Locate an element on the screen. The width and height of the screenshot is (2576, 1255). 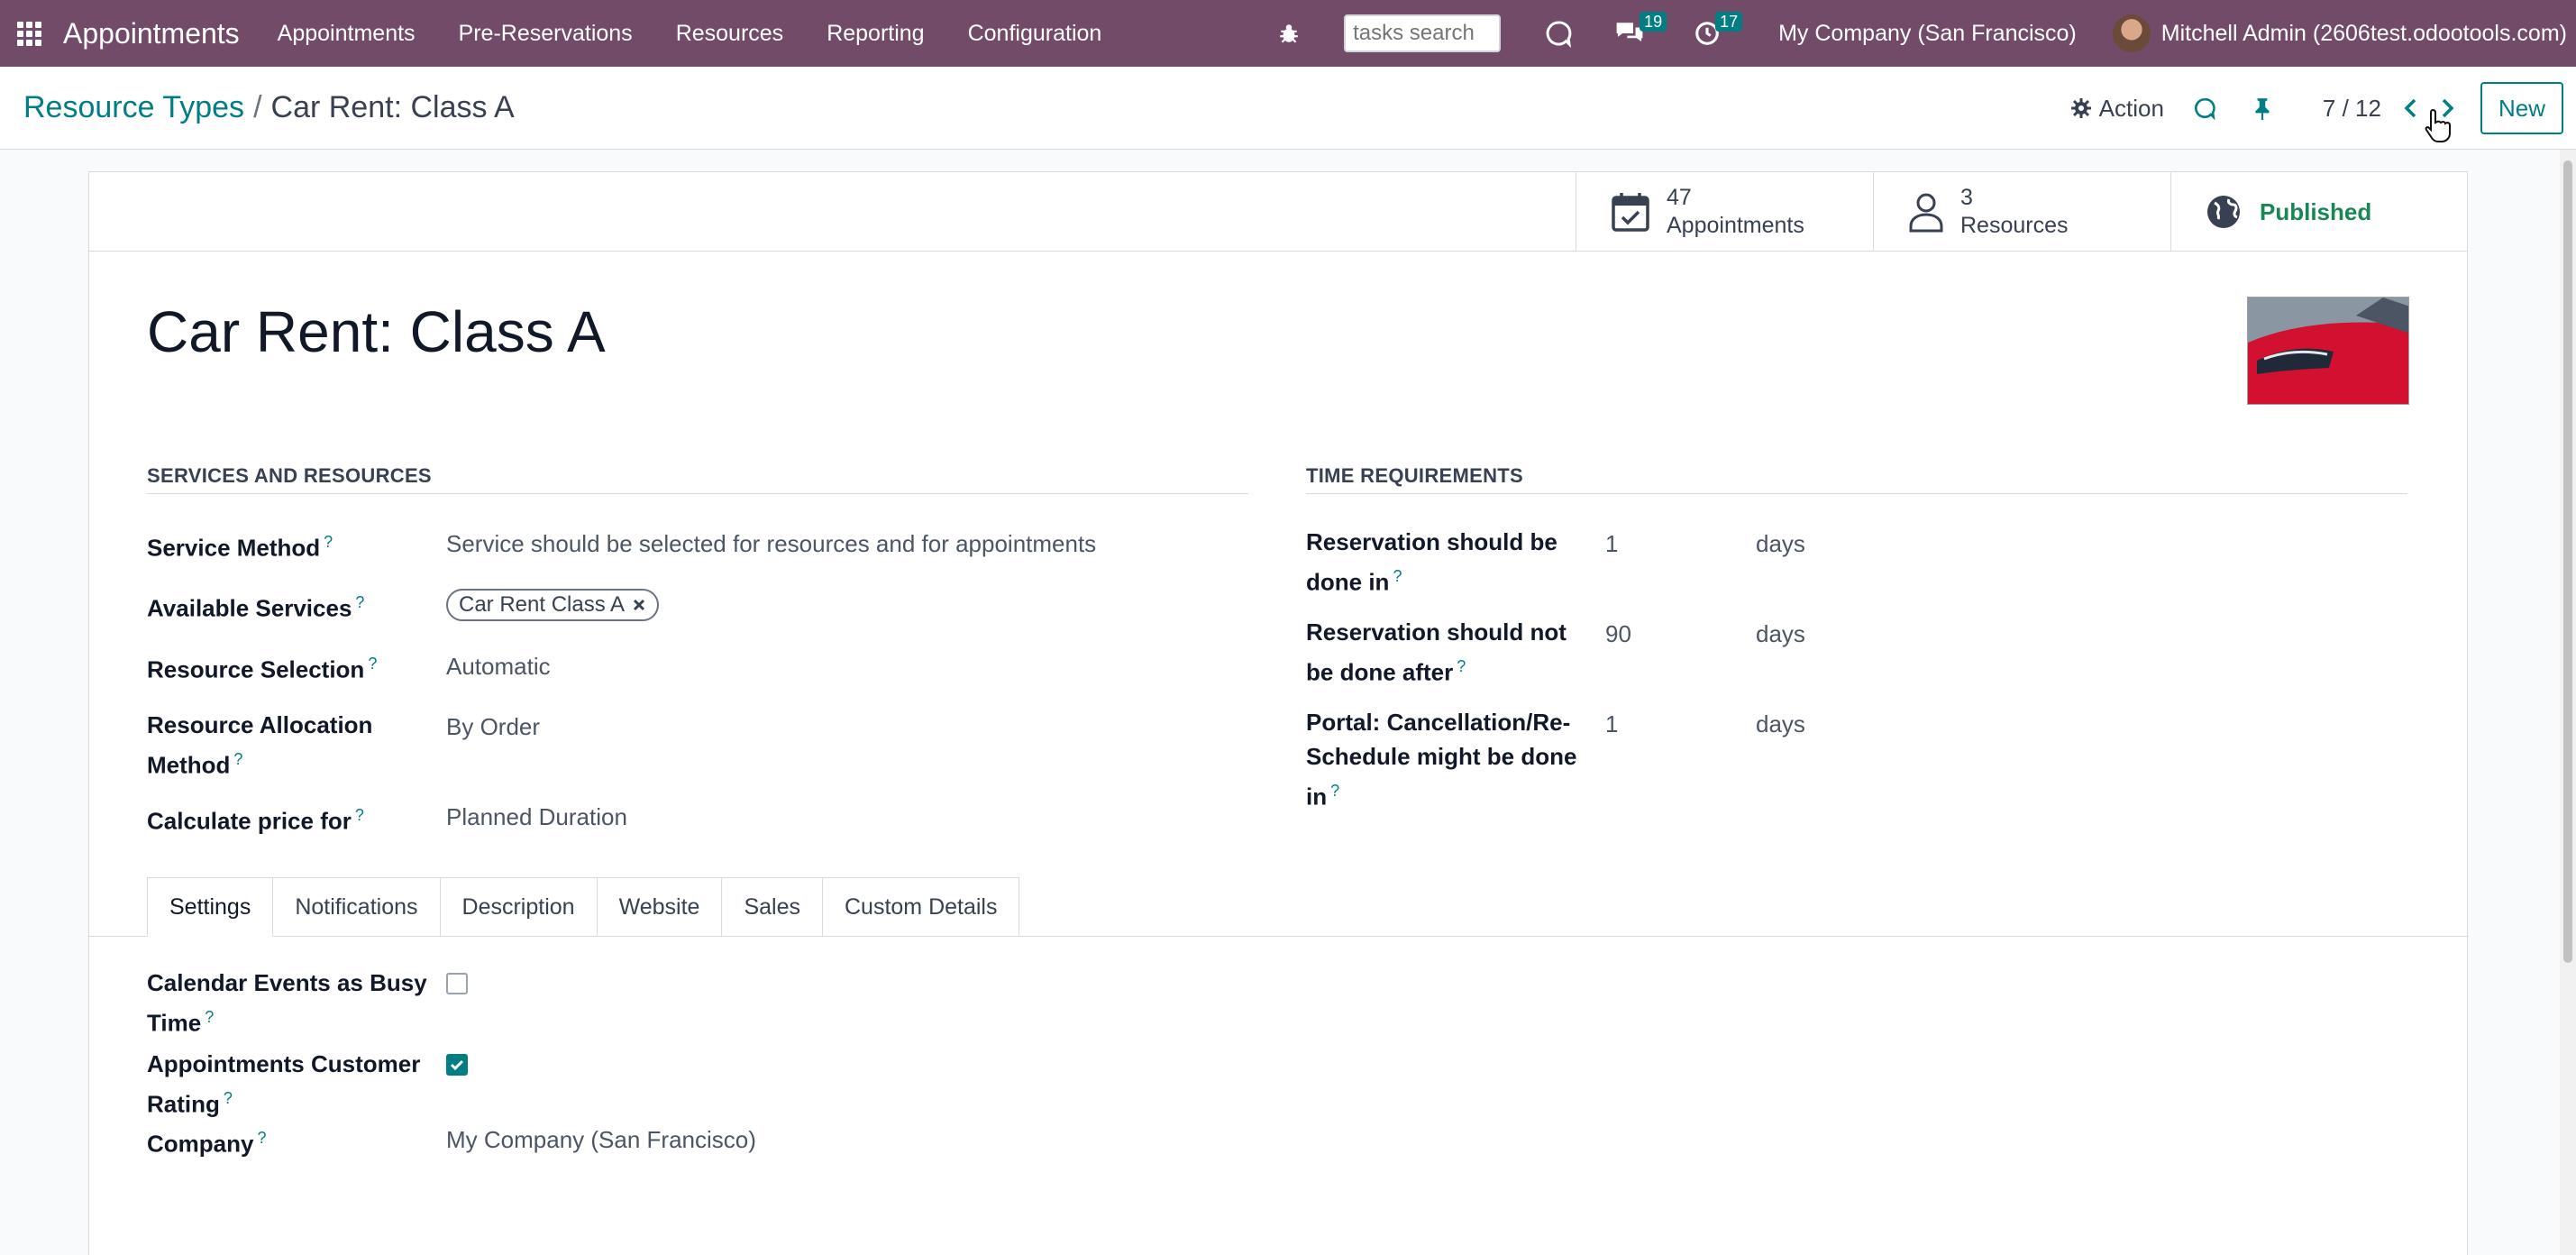
calculate-price-label: Calculate price for? is located at coordinates (255, 820).